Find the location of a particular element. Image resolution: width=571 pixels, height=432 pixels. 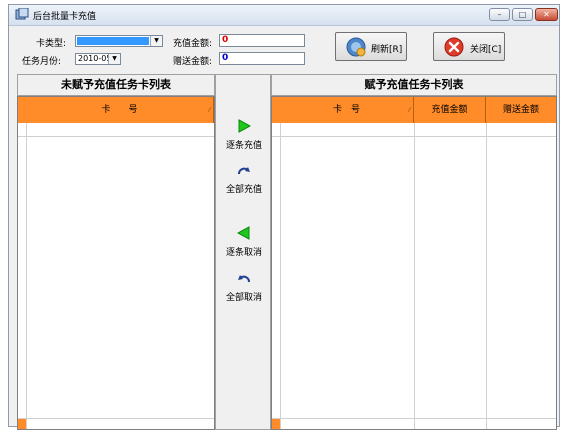

close-icon is located at coordinates (454, 47).